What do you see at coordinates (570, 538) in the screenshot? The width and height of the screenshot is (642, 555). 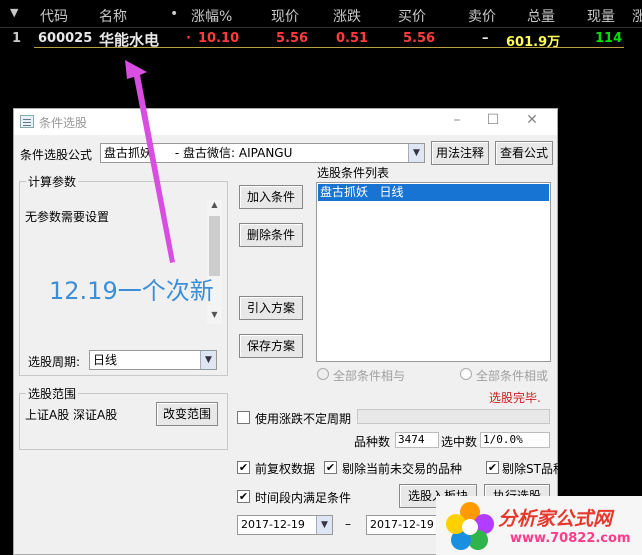 I see `watermark-url: www.70822.com` at bounding box center [570, 538].